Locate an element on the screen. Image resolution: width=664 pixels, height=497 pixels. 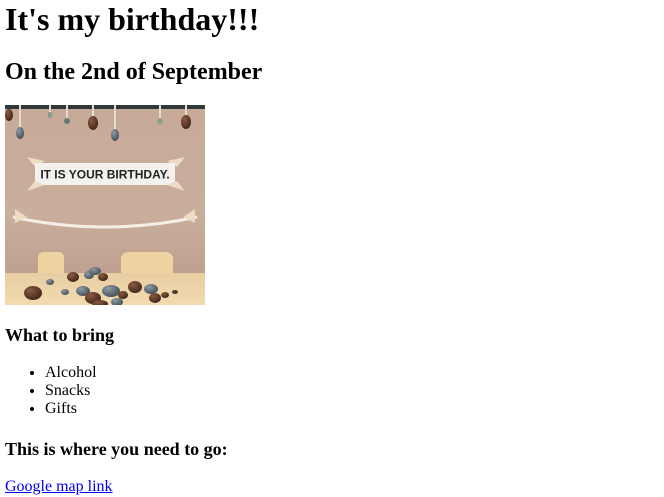
list-item: Gifts is located at coordinates (71, 409).